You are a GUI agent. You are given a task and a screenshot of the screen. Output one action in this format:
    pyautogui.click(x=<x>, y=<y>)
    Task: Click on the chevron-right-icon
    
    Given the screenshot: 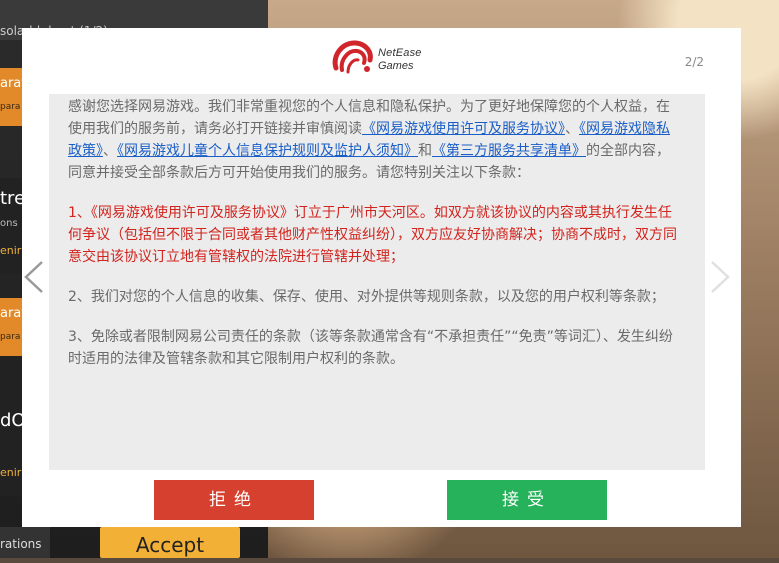 What is the action you would take?
    pyautogui.click(x=720, y=277)
    